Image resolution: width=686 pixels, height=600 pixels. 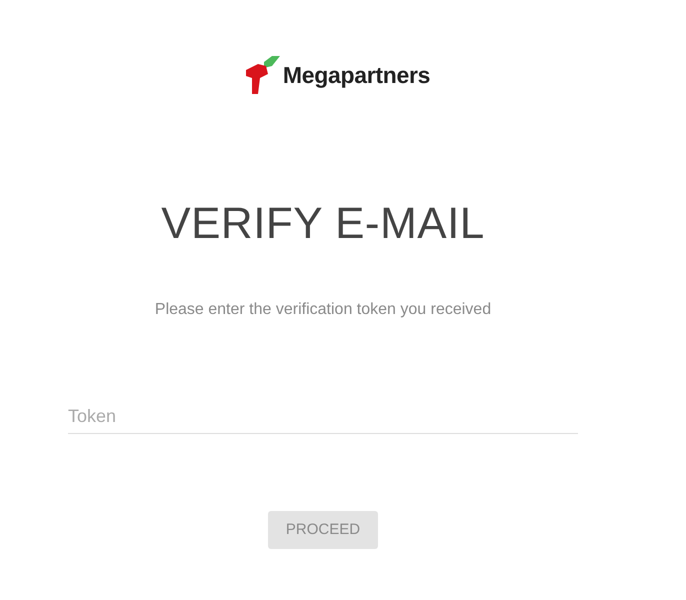 What do you see at coordinates (263, 75) in the screenshot?
I see `logo-icon` at bounding box center [263, 75].